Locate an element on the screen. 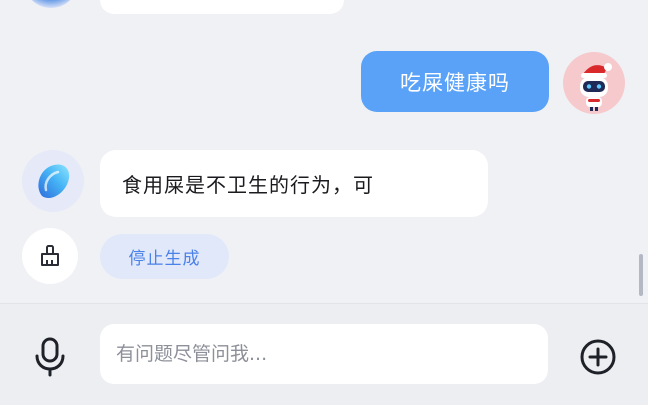  message-input is located at coordinates (324, 354).